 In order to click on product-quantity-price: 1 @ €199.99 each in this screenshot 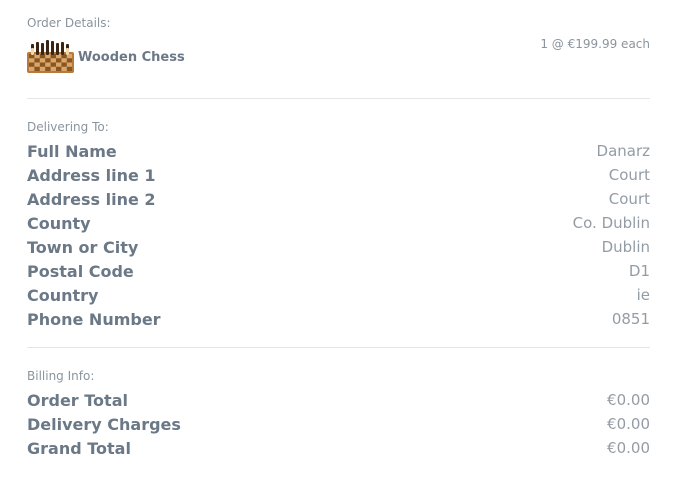, I will do `click(595, 44)`.